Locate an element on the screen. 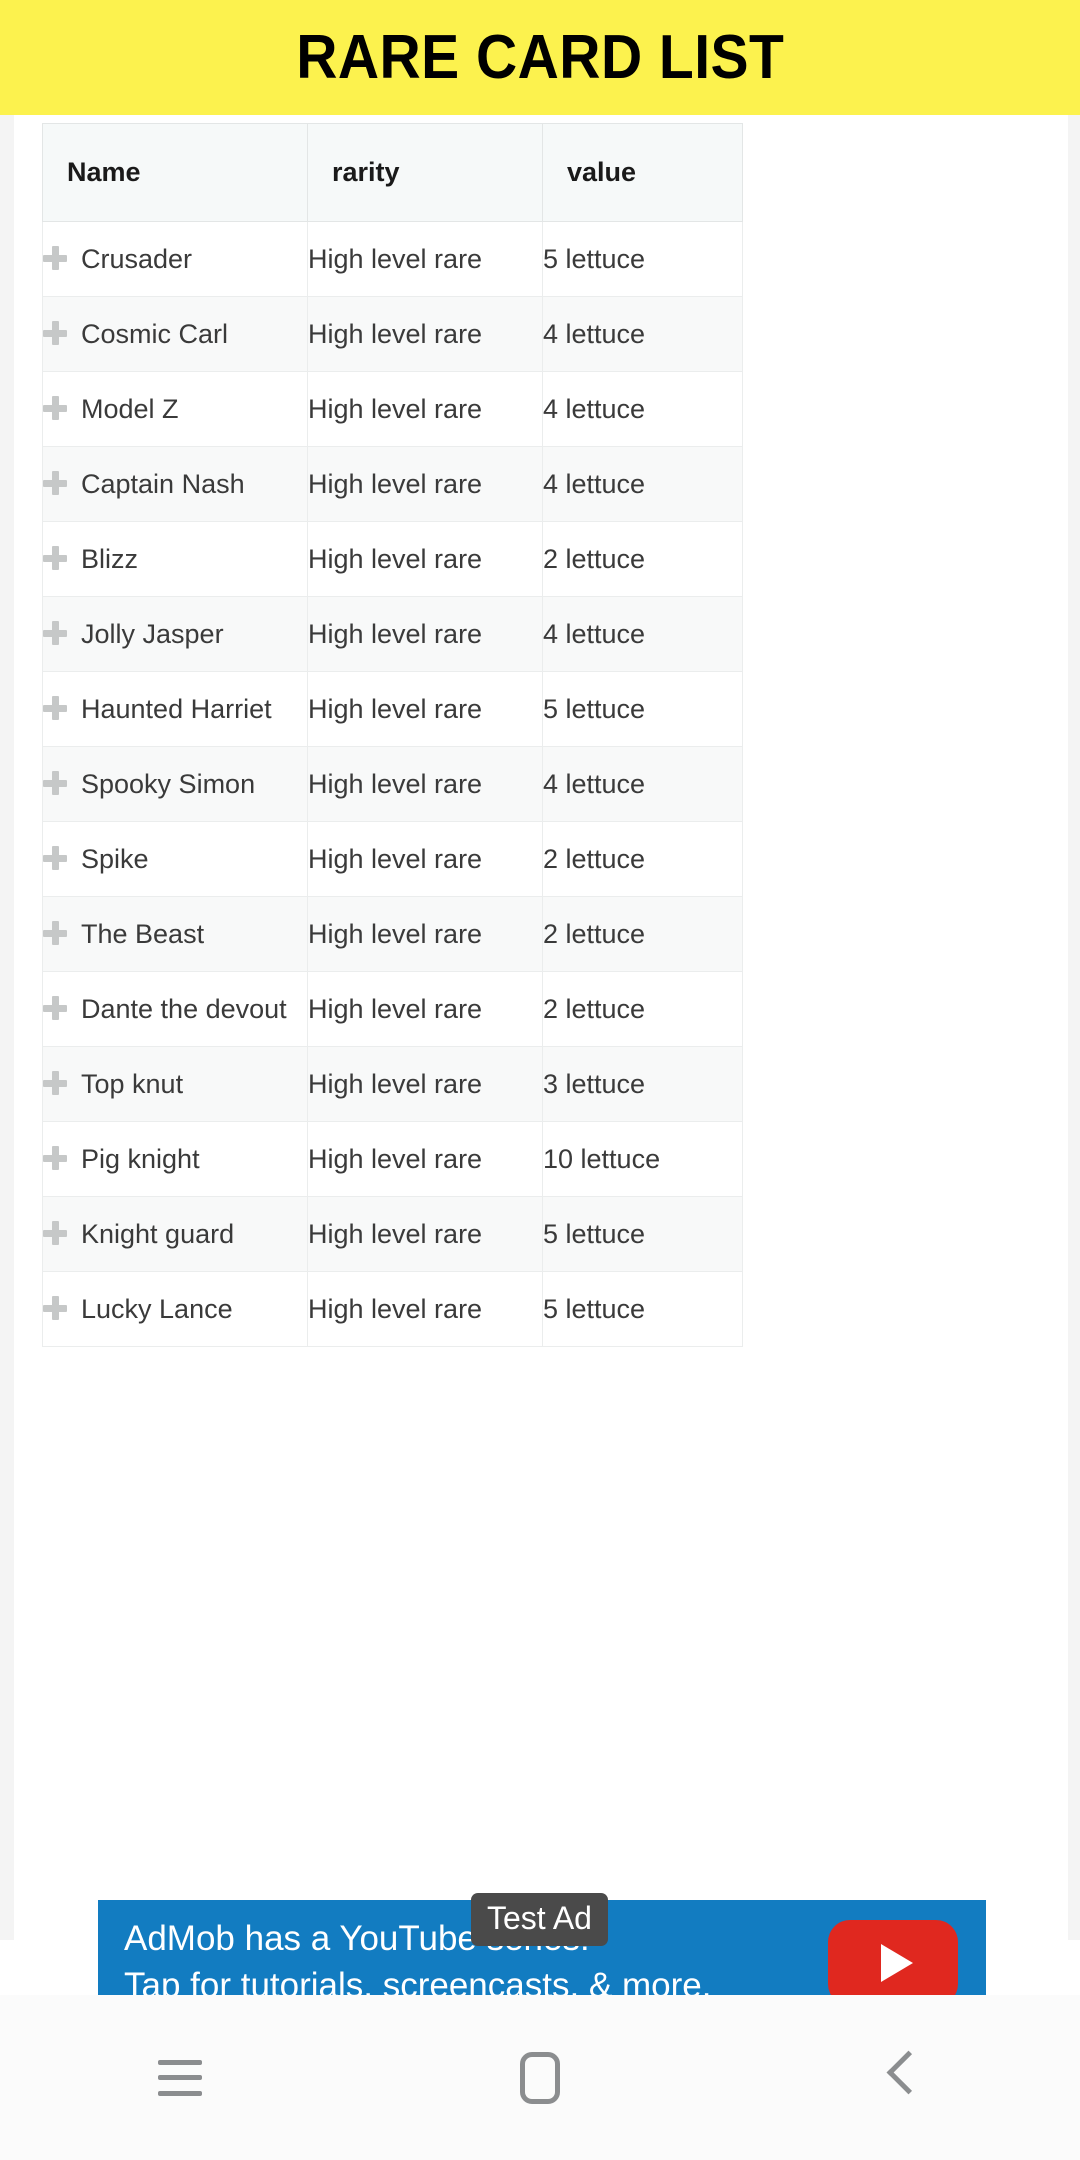  card-name: Model Z is located at coordinates (130, 408).